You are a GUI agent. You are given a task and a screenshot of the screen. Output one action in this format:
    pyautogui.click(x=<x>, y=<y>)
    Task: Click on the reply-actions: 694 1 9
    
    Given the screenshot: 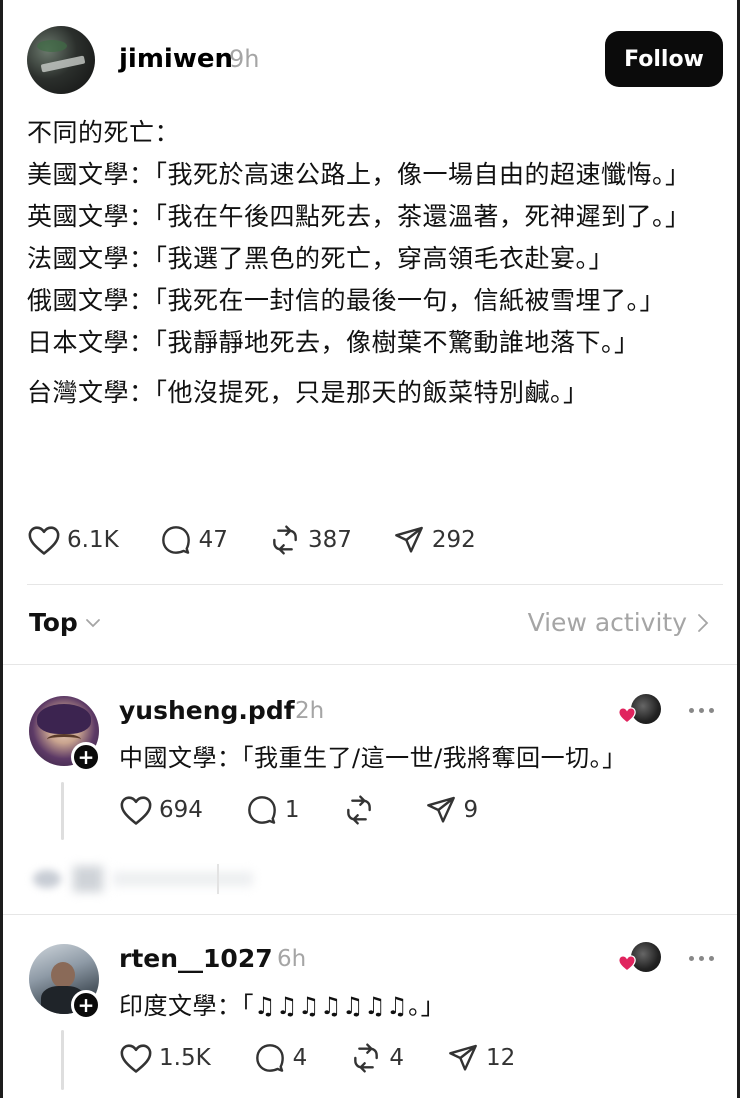 What is the action you would take?
    pyautogui.click(x=318, y=810)
    